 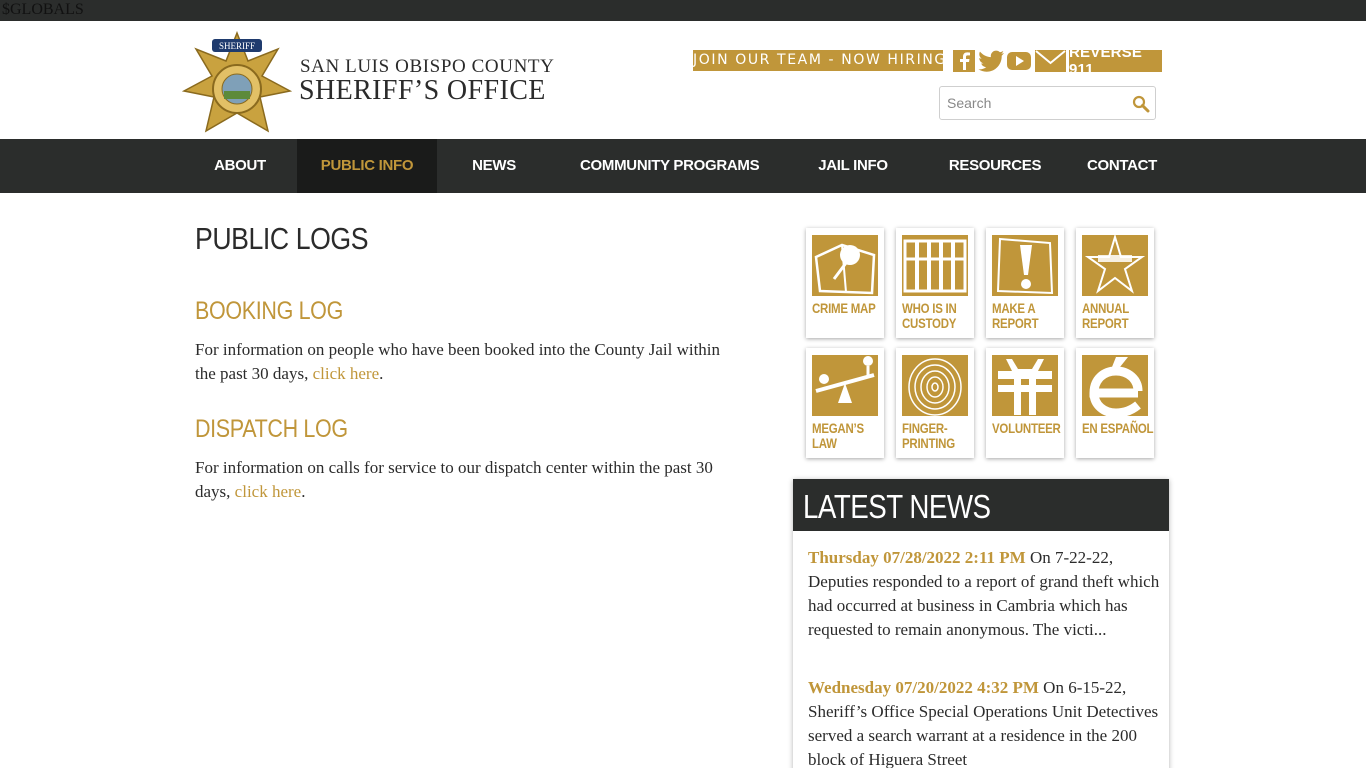 I want to click on tile-label: FINGER- PRINTING, so click(x=928, y=435).